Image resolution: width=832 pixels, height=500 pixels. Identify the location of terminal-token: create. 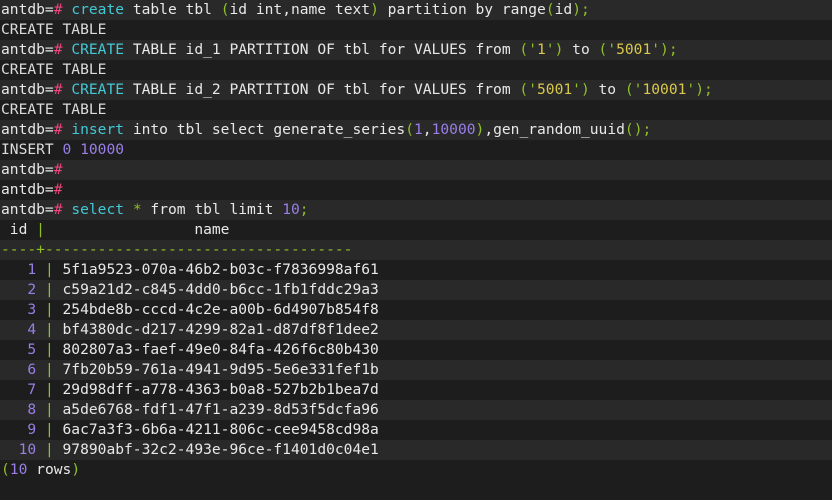
(98, 9).